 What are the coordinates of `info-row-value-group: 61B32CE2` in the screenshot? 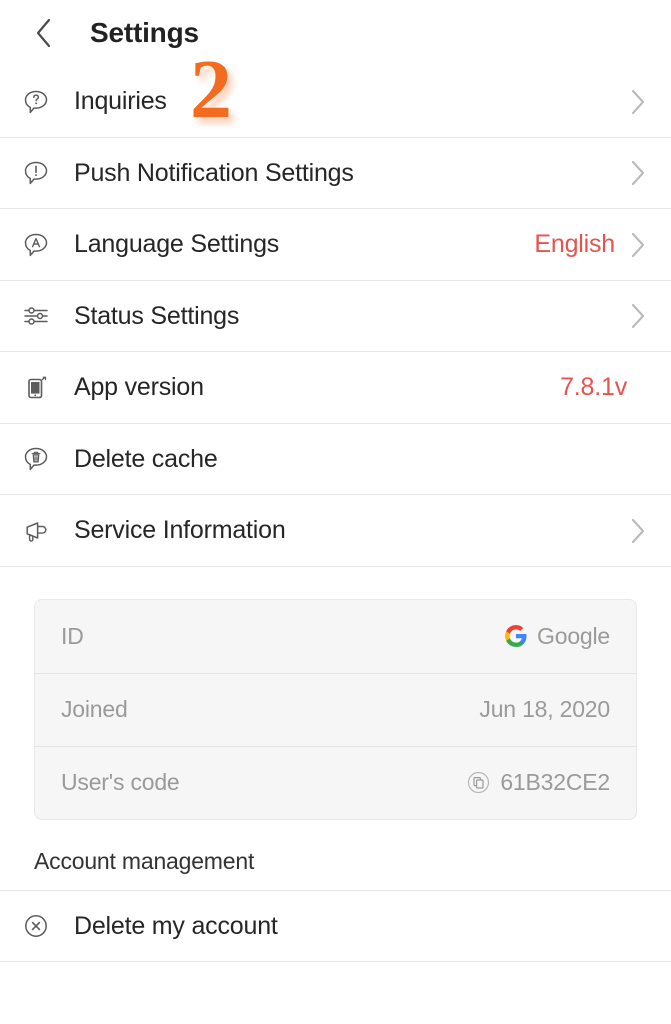 It's located at (538, 782).